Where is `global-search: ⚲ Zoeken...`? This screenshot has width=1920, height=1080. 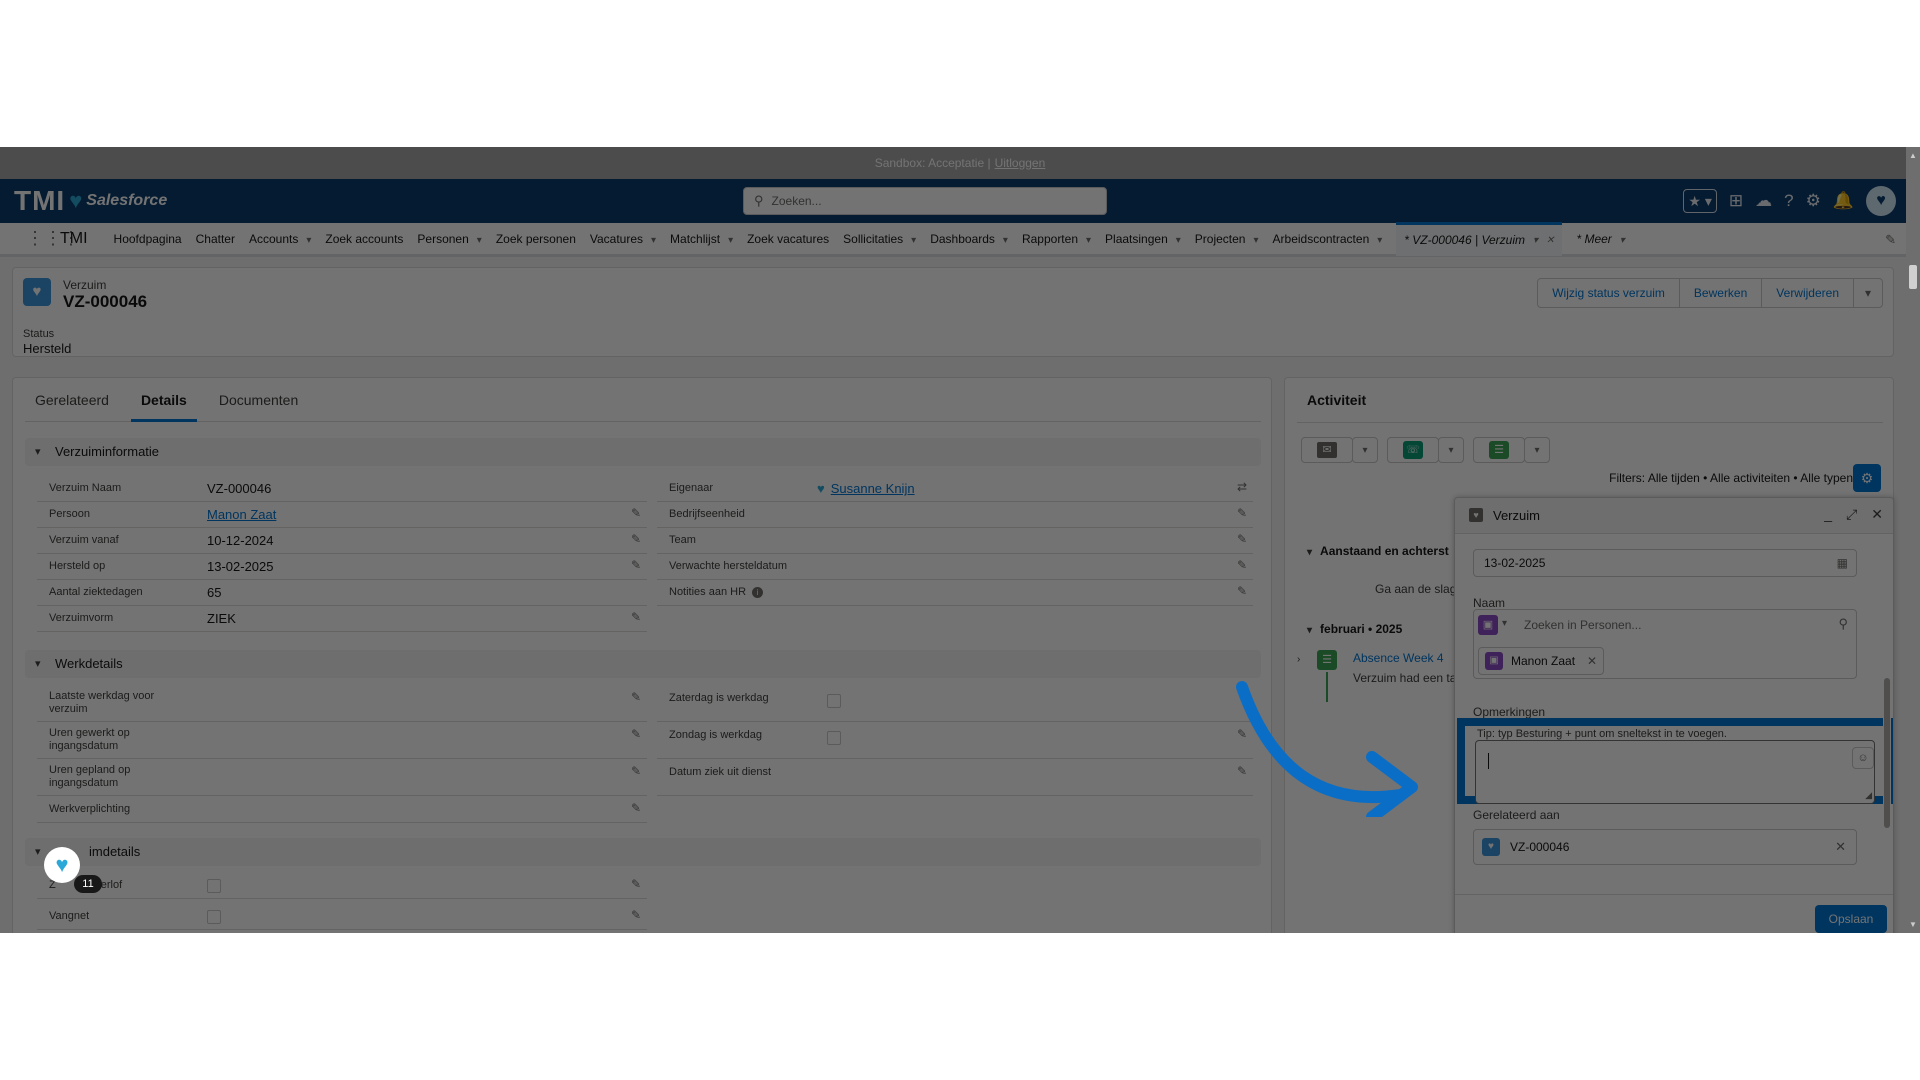
global-search: ⚲ Zoeken... is located at coordinates (925, 201).